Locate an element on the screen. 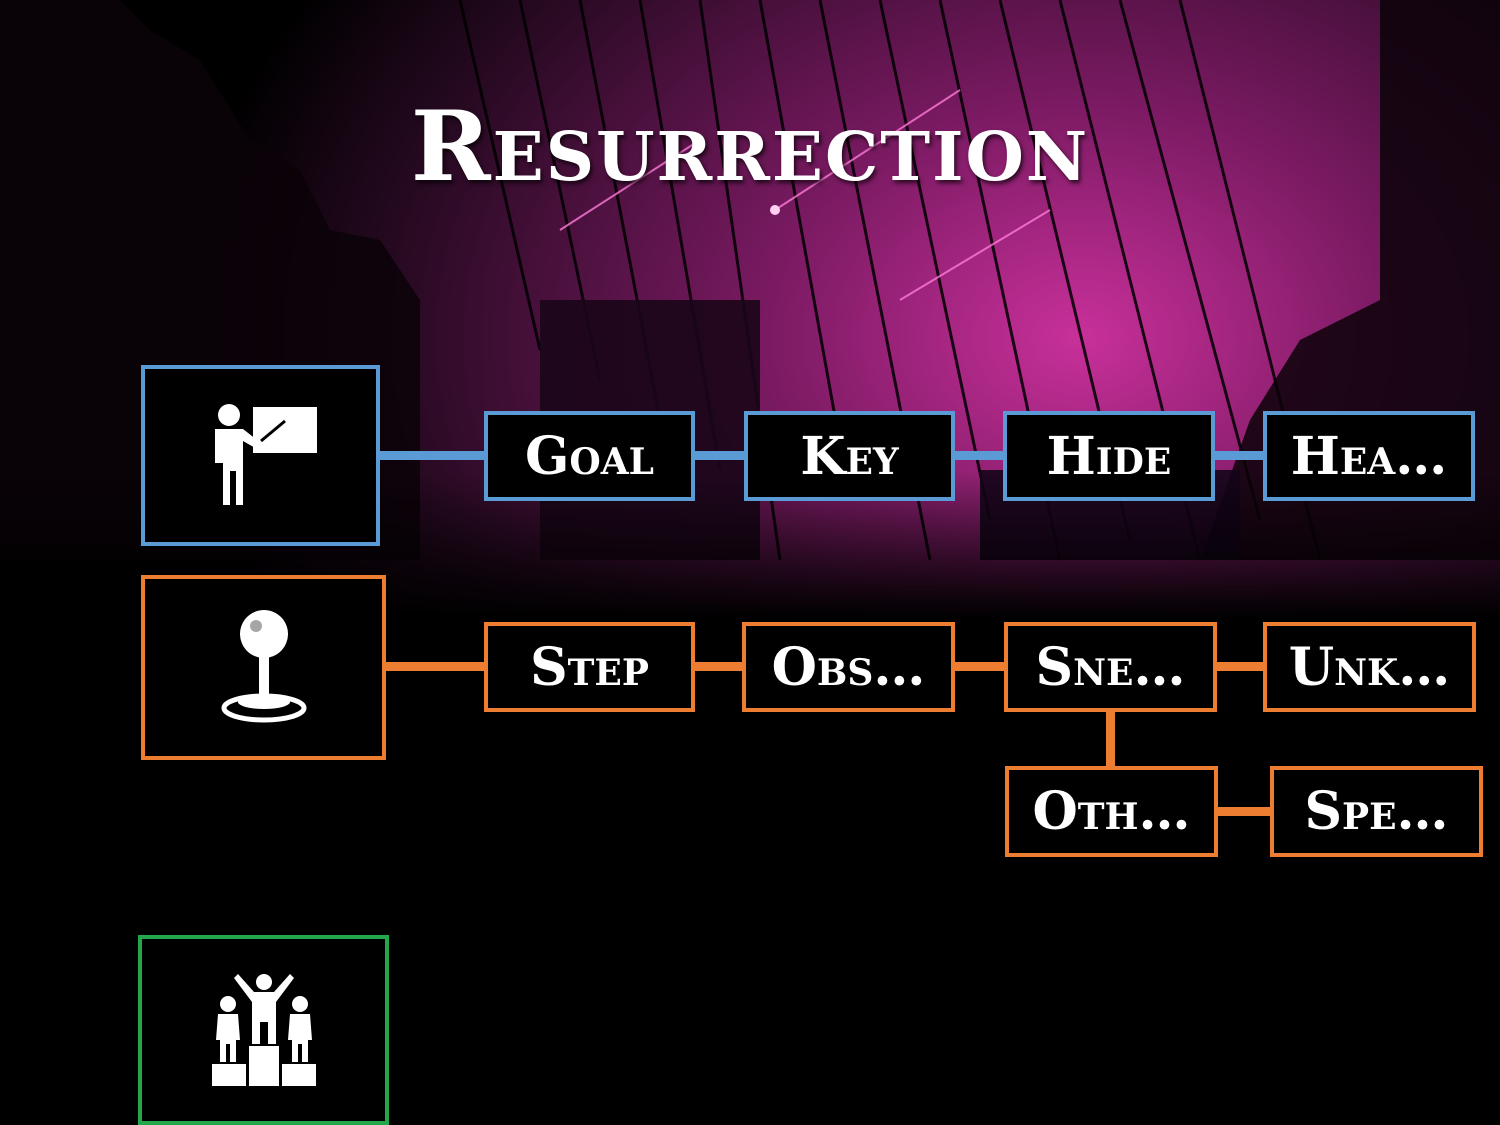 This screenshot has height=1125, width=1500. node-step: Step is located at coordinates (589, 667).